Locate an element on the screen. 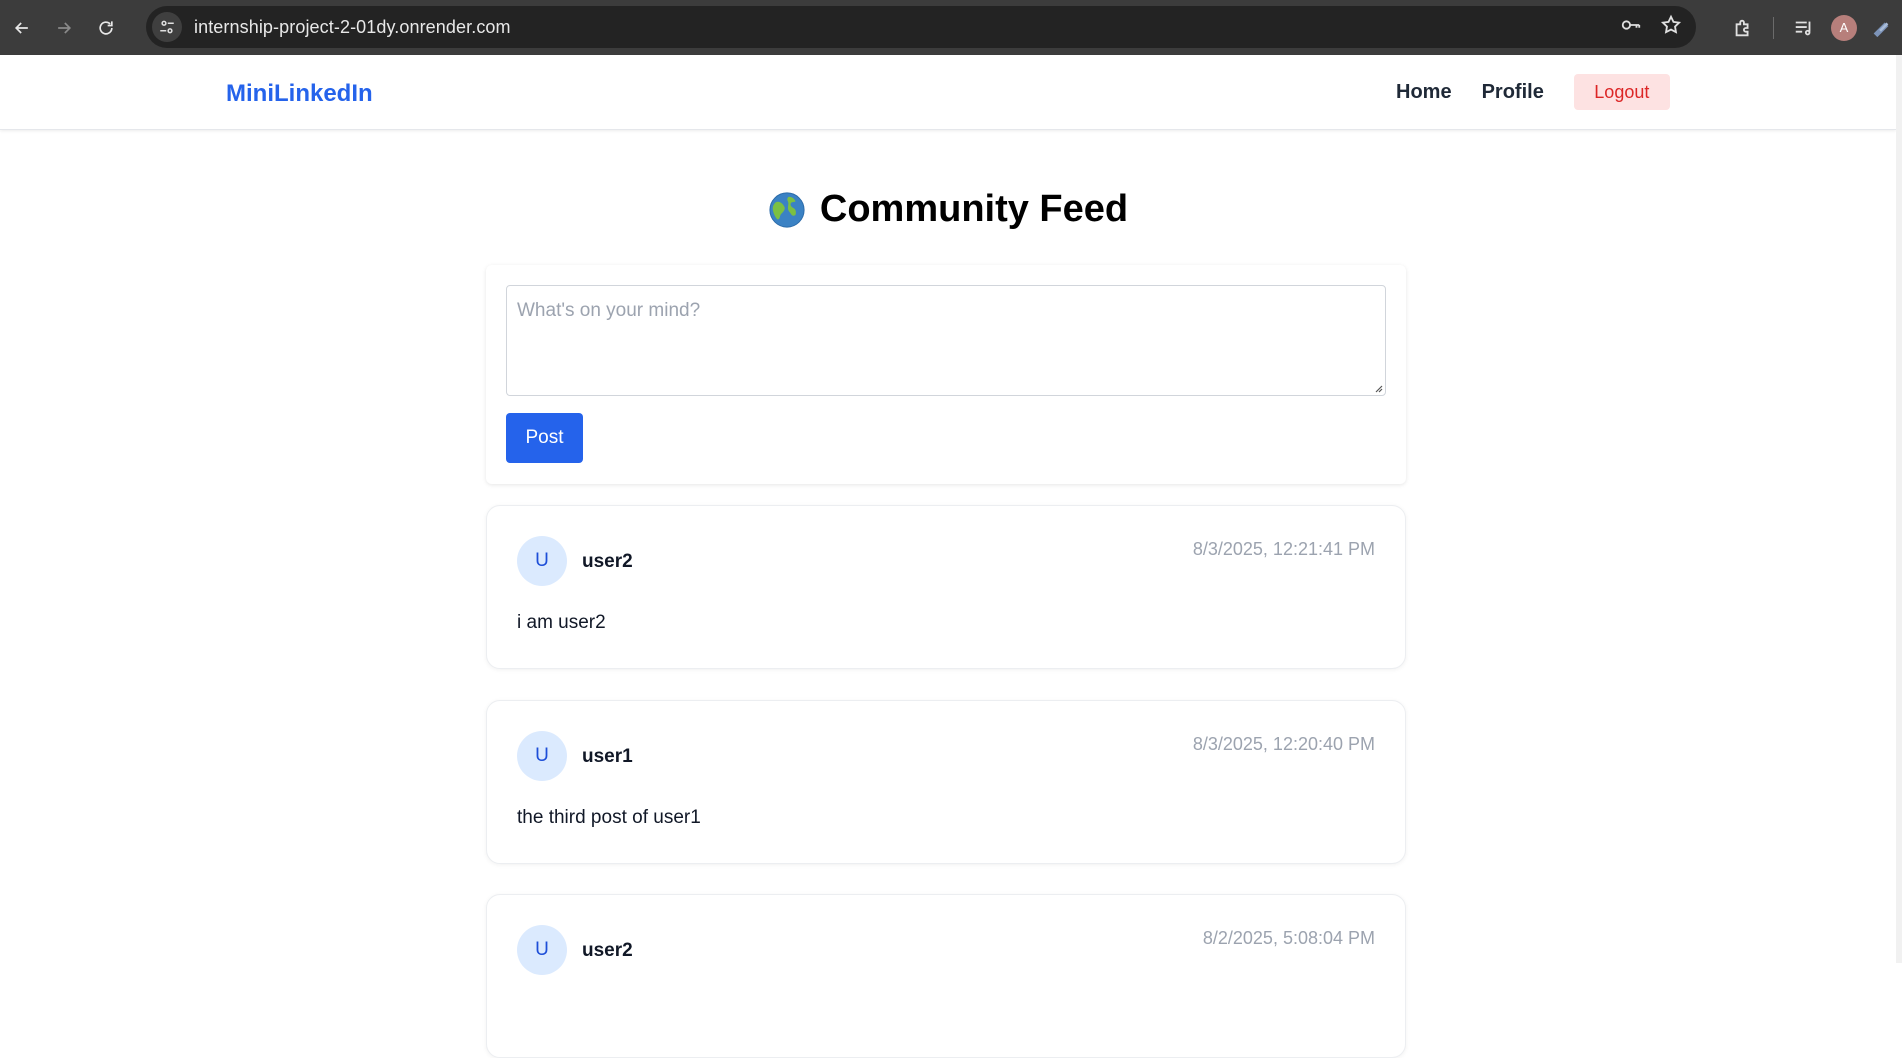 The width and height of the screenshot is (1902, 1058). nav-links: Home Profile Logout is located at coordinates (1533, 92).